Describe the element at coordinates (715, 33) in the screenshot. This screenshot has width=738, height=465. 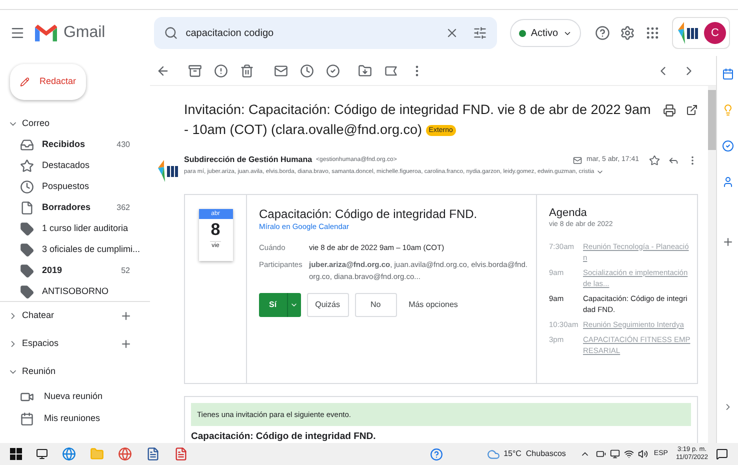
I see `avatar: C` at that location.